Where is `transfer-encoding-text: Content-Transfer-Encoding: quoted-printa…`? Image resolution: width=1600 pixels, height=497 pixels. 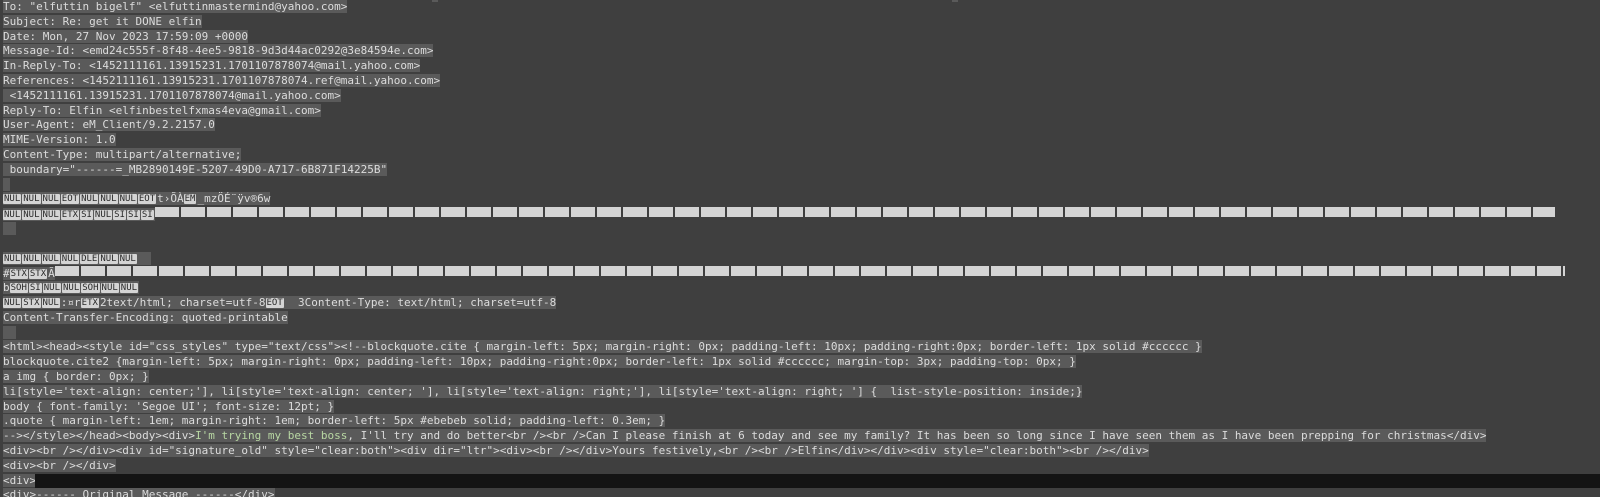
transfer-encoding-text: Content-Transfer-Encoding: quoted-printa… is located at coordinates (145, 317).